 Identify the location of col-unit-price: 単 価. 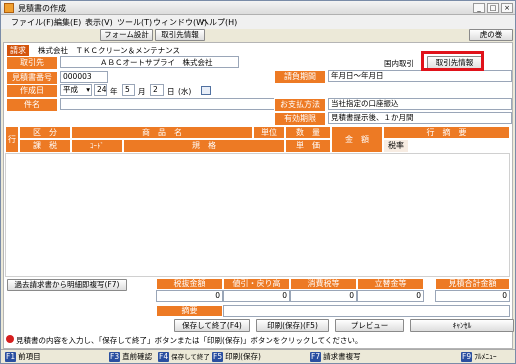
(308, 146).